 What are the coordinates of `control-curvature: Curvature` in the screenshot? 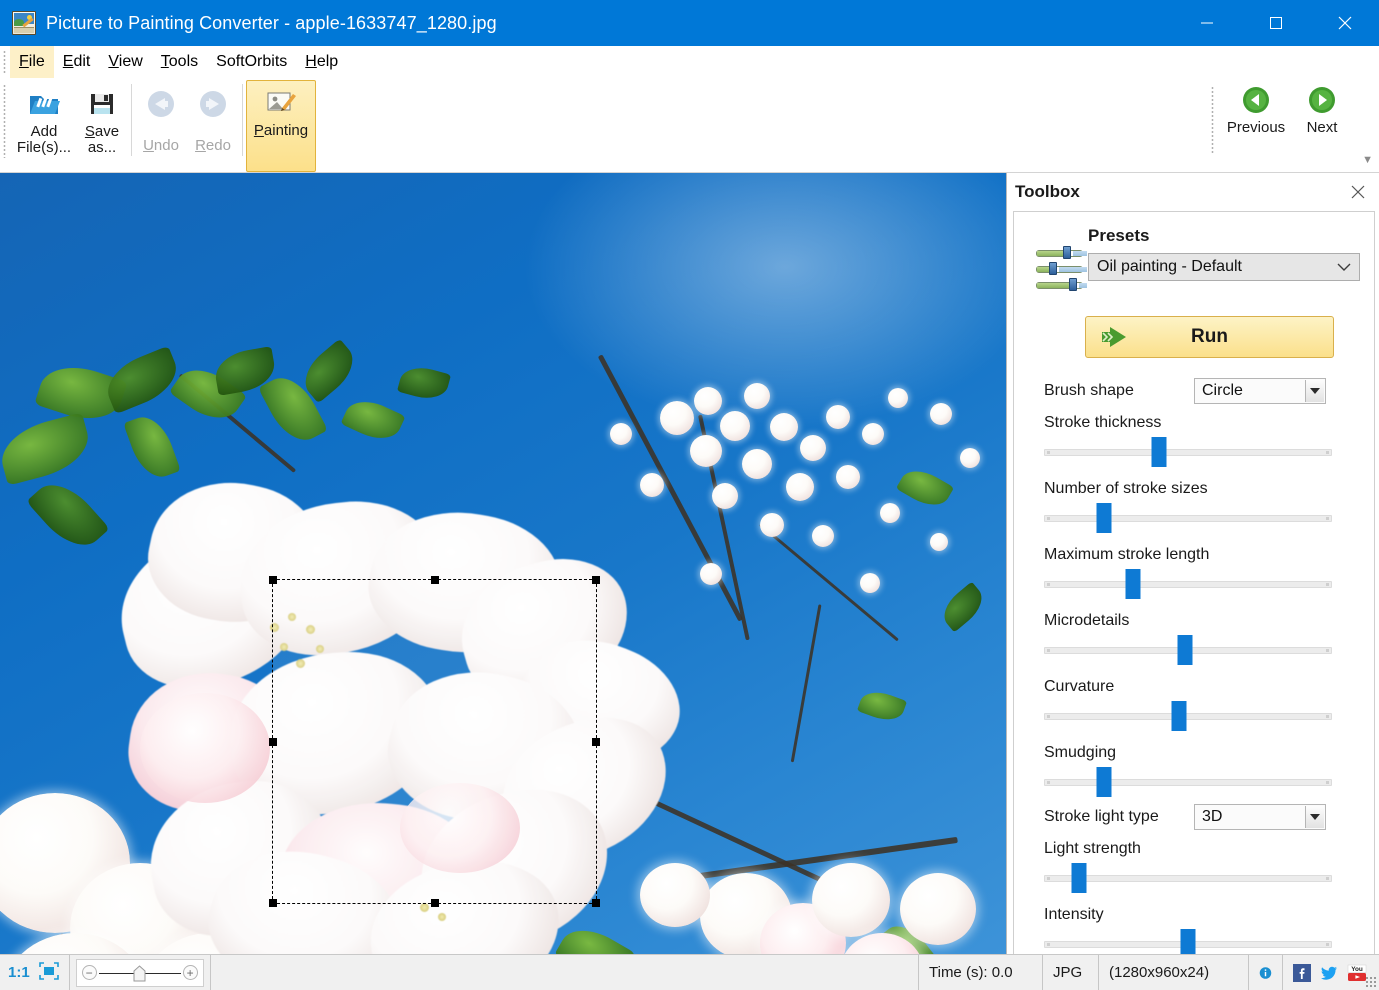 It's located at (1187, 701).